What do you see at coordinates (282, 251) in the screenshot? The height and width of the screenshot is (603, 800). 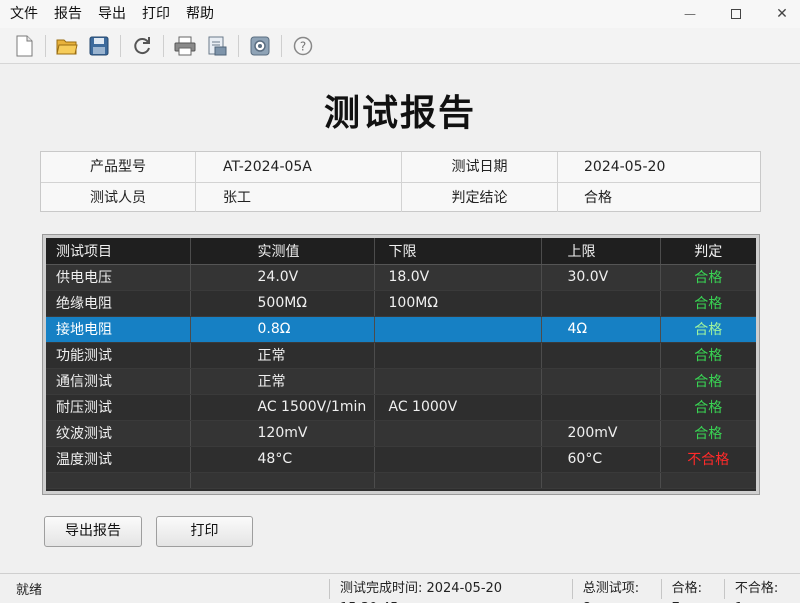 I see `header-measured: 实测值` at bounding box center [282, 251].